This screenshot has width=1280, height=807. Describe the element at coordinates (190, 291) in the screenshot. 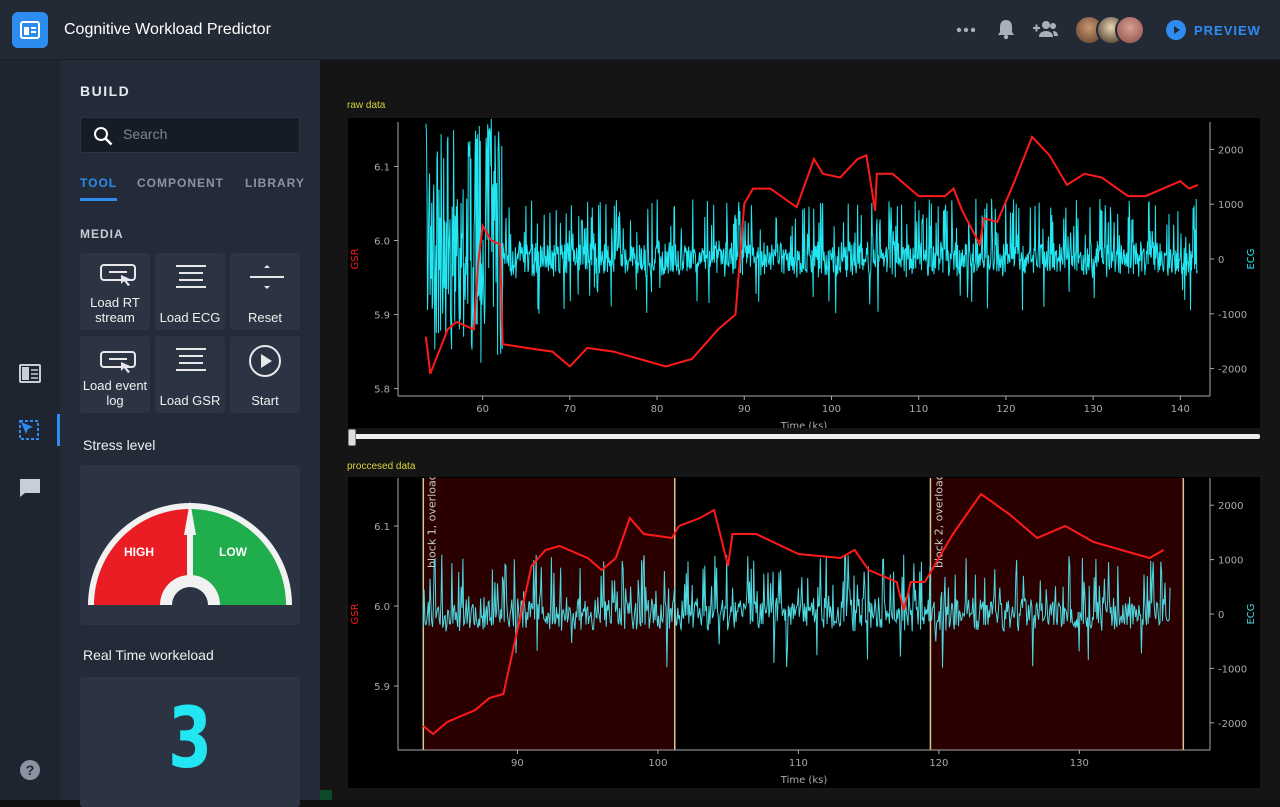

I see `load-ecg-button: Load ECG` at that location.